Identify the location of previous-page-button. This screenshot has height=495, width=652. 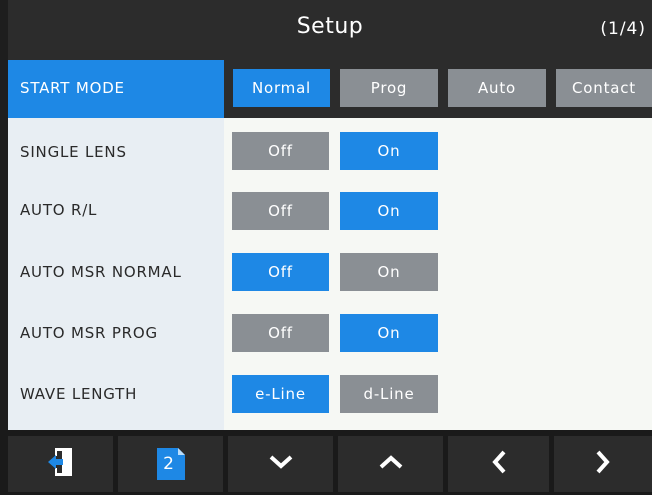
(498, 464).